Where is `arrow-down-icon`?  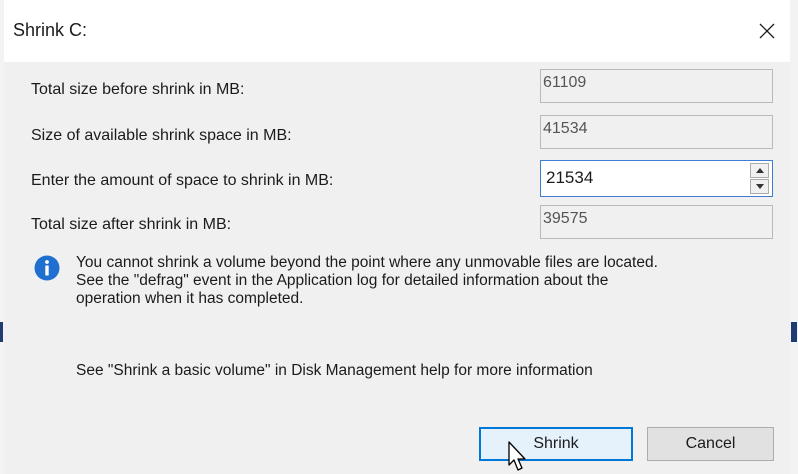 arrow-down-icon is located at coordinates (759, 186).